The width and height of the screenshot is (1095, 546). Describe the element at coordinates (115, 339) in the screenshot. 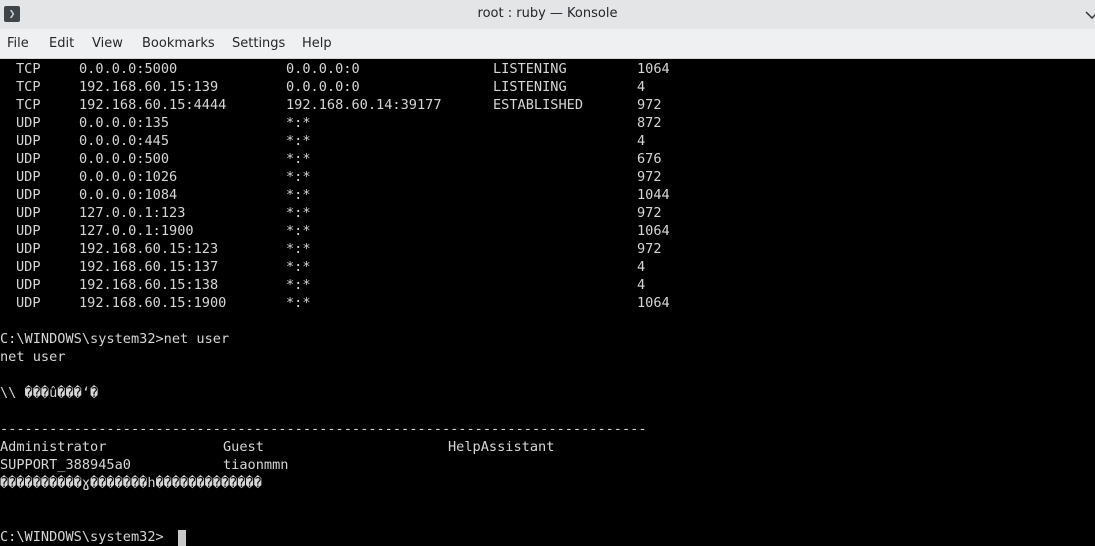

I see `prompt-net-user: C:\WINDOWS\system32>net user` at that location.